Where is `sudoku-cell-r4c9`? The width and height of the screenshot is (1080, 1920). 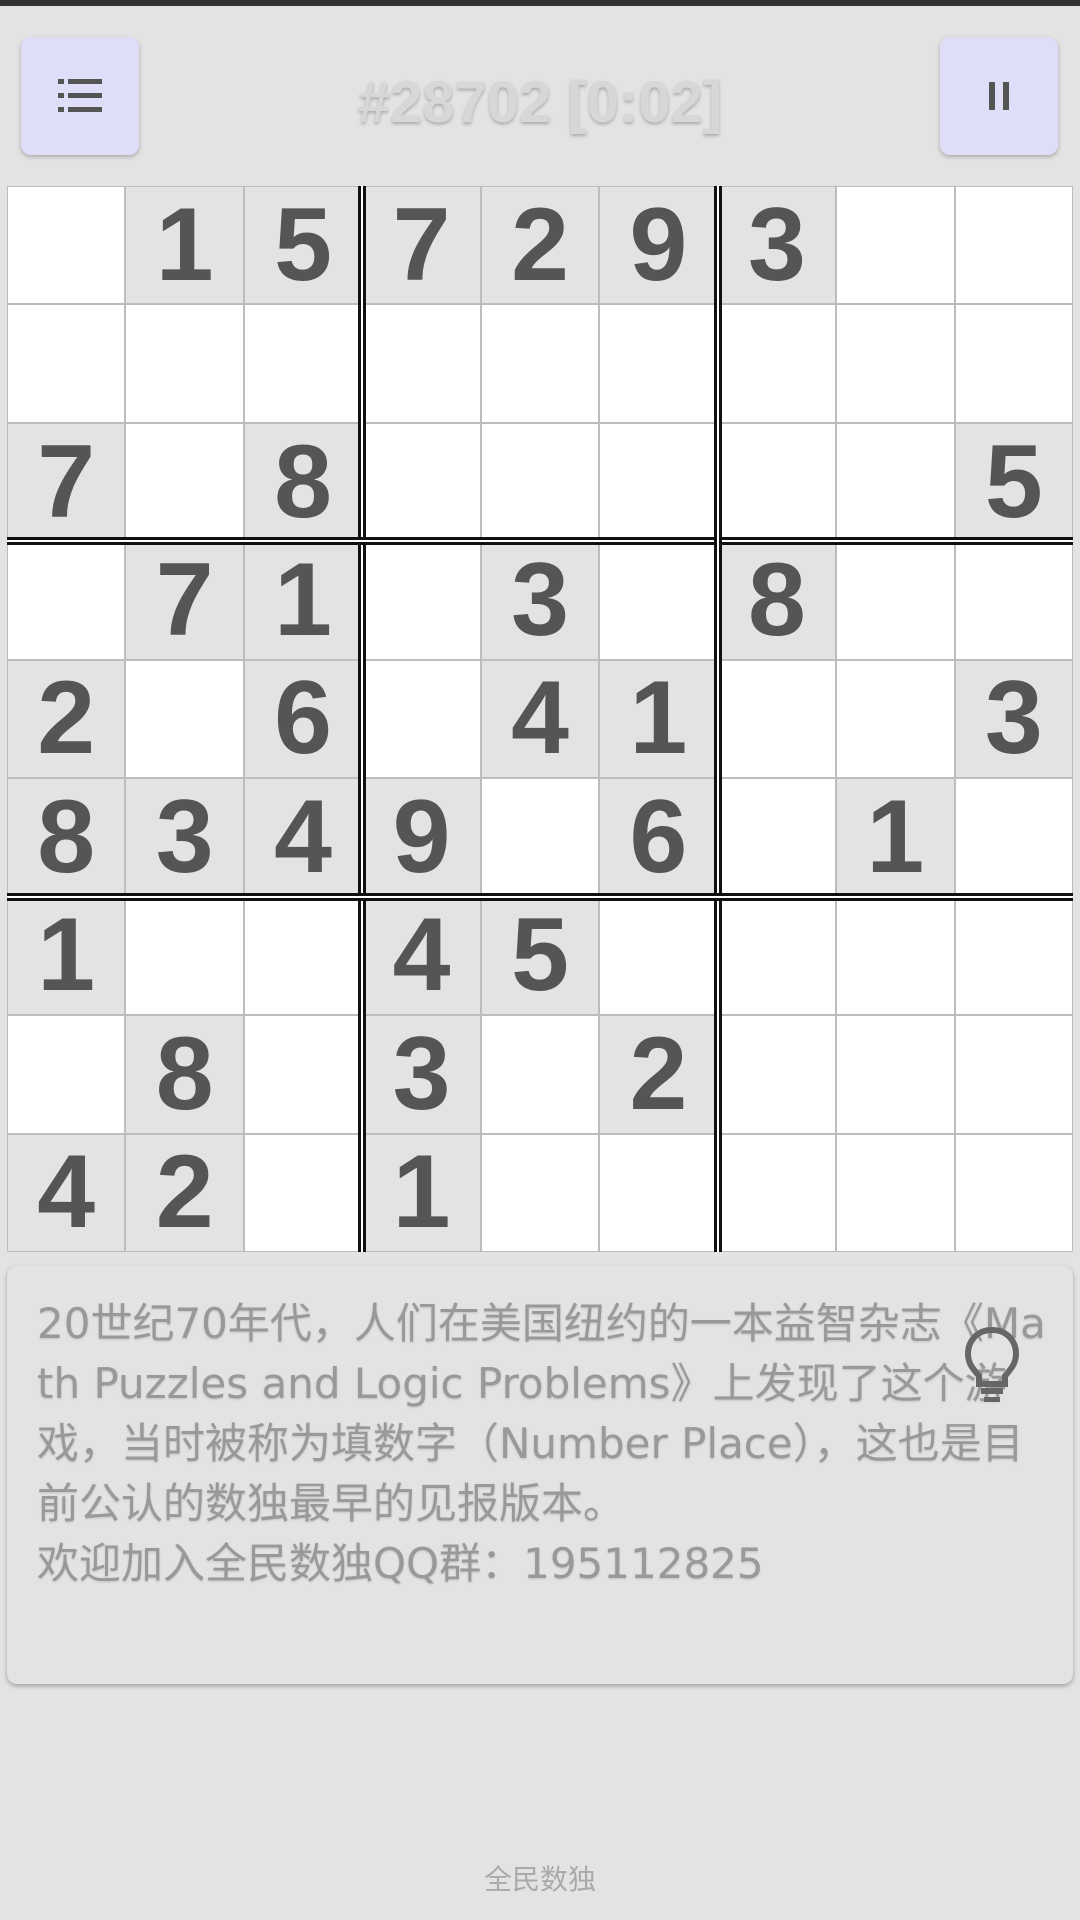 sudoku-cell-r4c9 is located at coordinates (1013, 600).